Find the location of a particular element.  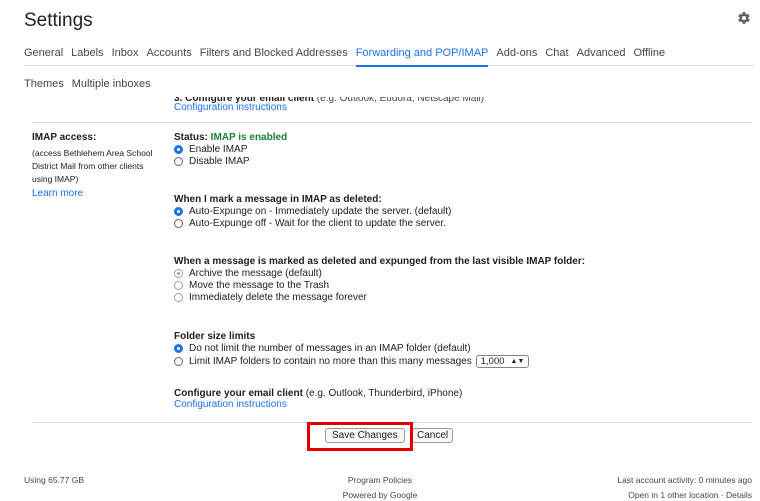

imap-status: Status: IMAP is enabled is located at coordinates (230, 137).